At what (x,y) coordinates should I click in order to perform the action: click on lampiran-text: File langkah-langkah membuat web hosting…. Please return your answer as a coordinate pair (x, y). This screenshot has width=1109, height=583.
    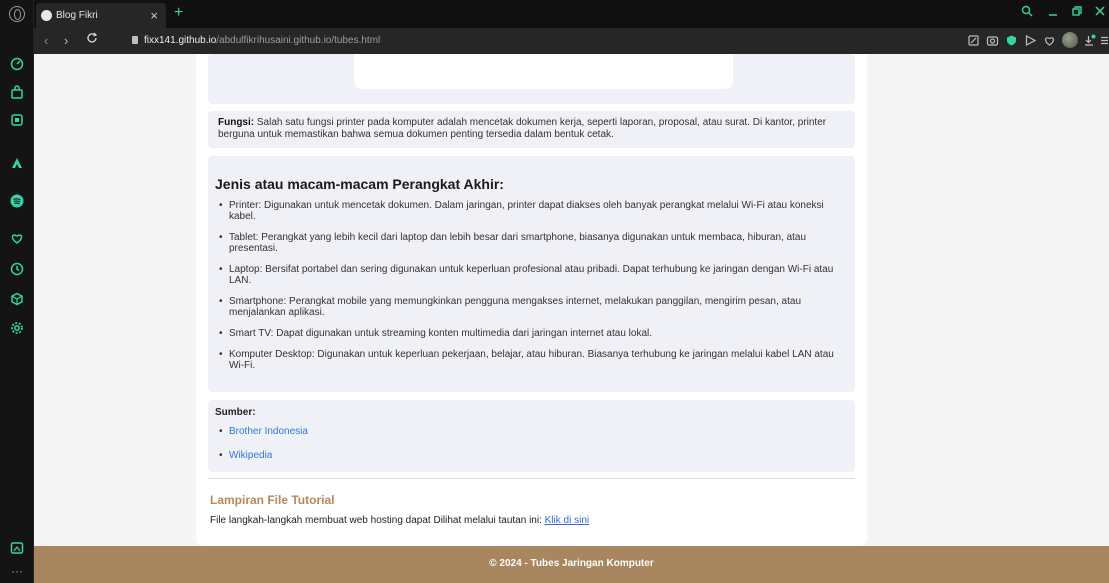
    Looking at the image, I should click on (399, 520).